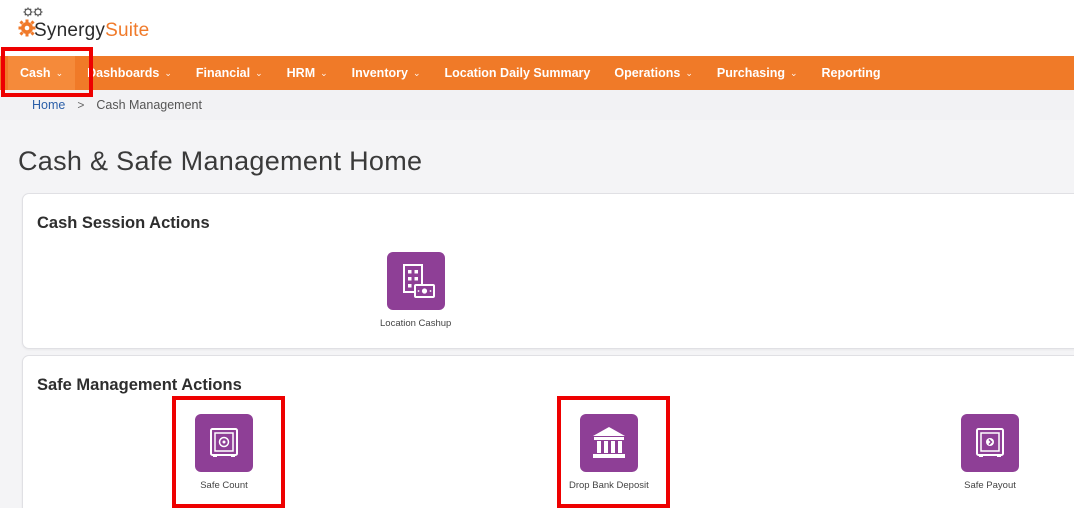 Image resolution: width=1074 pixels, height=508 pixels. Describe the element at coordinates (127, 30) in the screenshot. I see `logo-text-suite: Suite` at that location.